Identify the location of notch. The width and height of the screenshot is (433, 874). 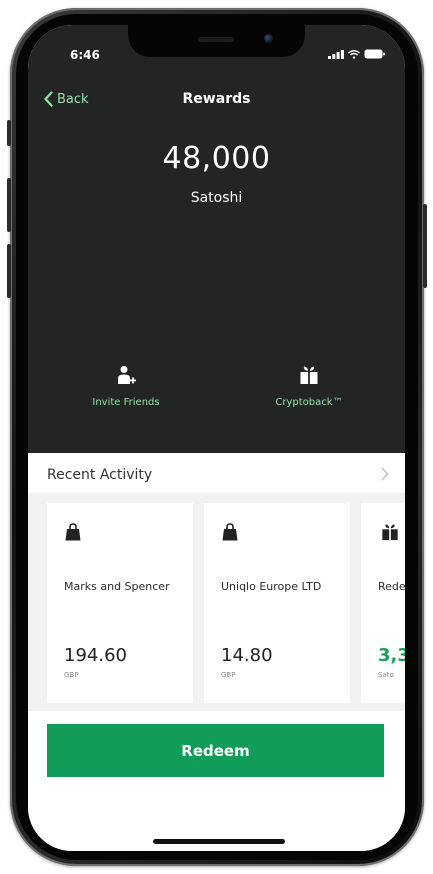
(216, 41).